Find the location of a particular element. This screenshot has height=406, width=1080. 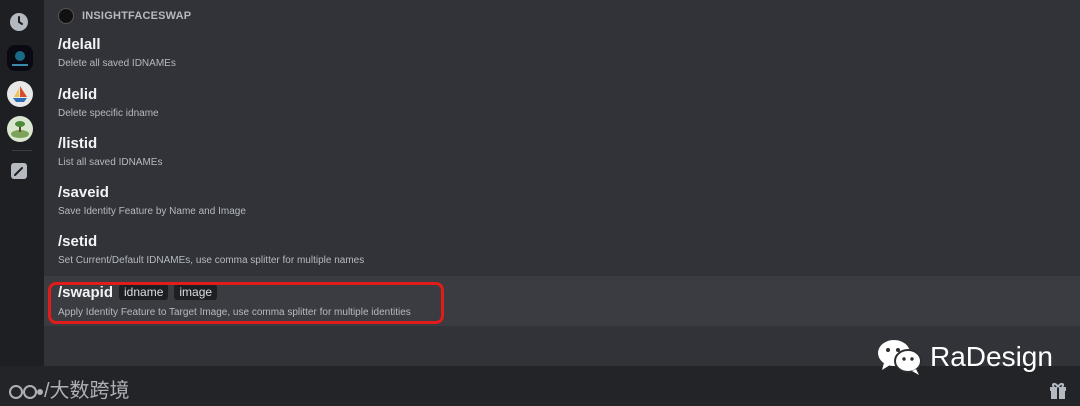

command-name: /saveid is located at coordinates (83, 192).